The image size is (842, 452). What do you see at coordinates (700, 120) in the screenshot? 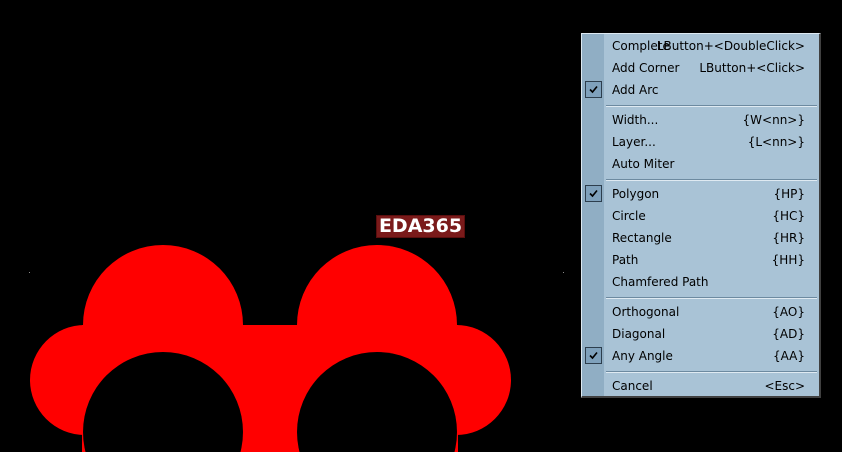
I see `menu-item-width: Width... {W<nn>}` at bounding box center [700, 120].